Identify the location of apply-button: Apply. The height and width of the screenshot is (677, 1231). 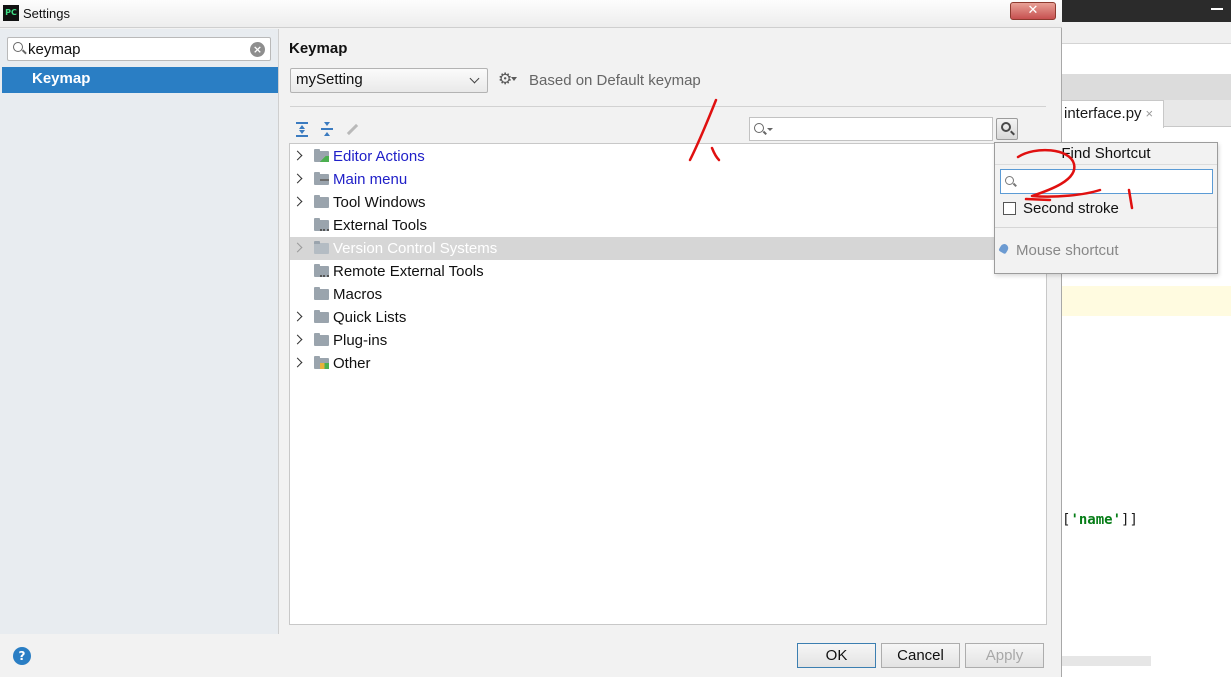
(1004, 655).